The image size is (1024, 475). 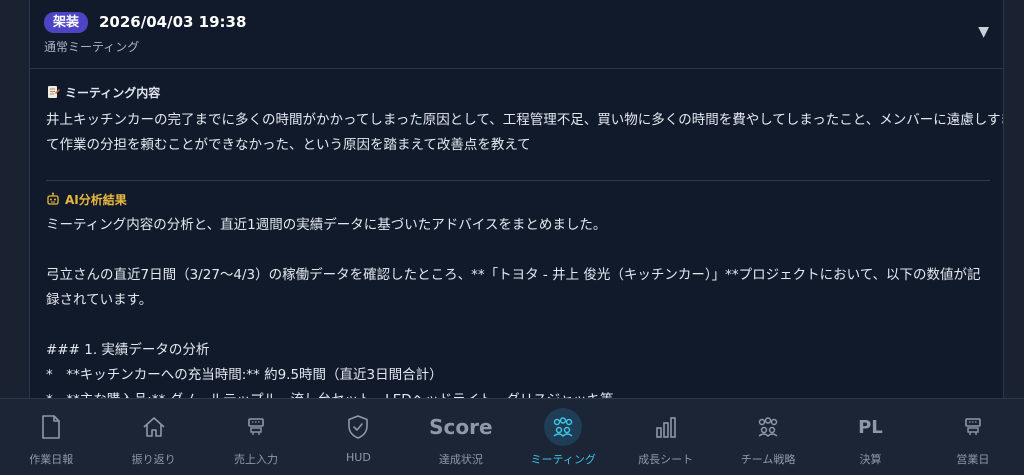 I want to click on nav-item-team-strategy: チーム戦略, so click(x=768, y=437).